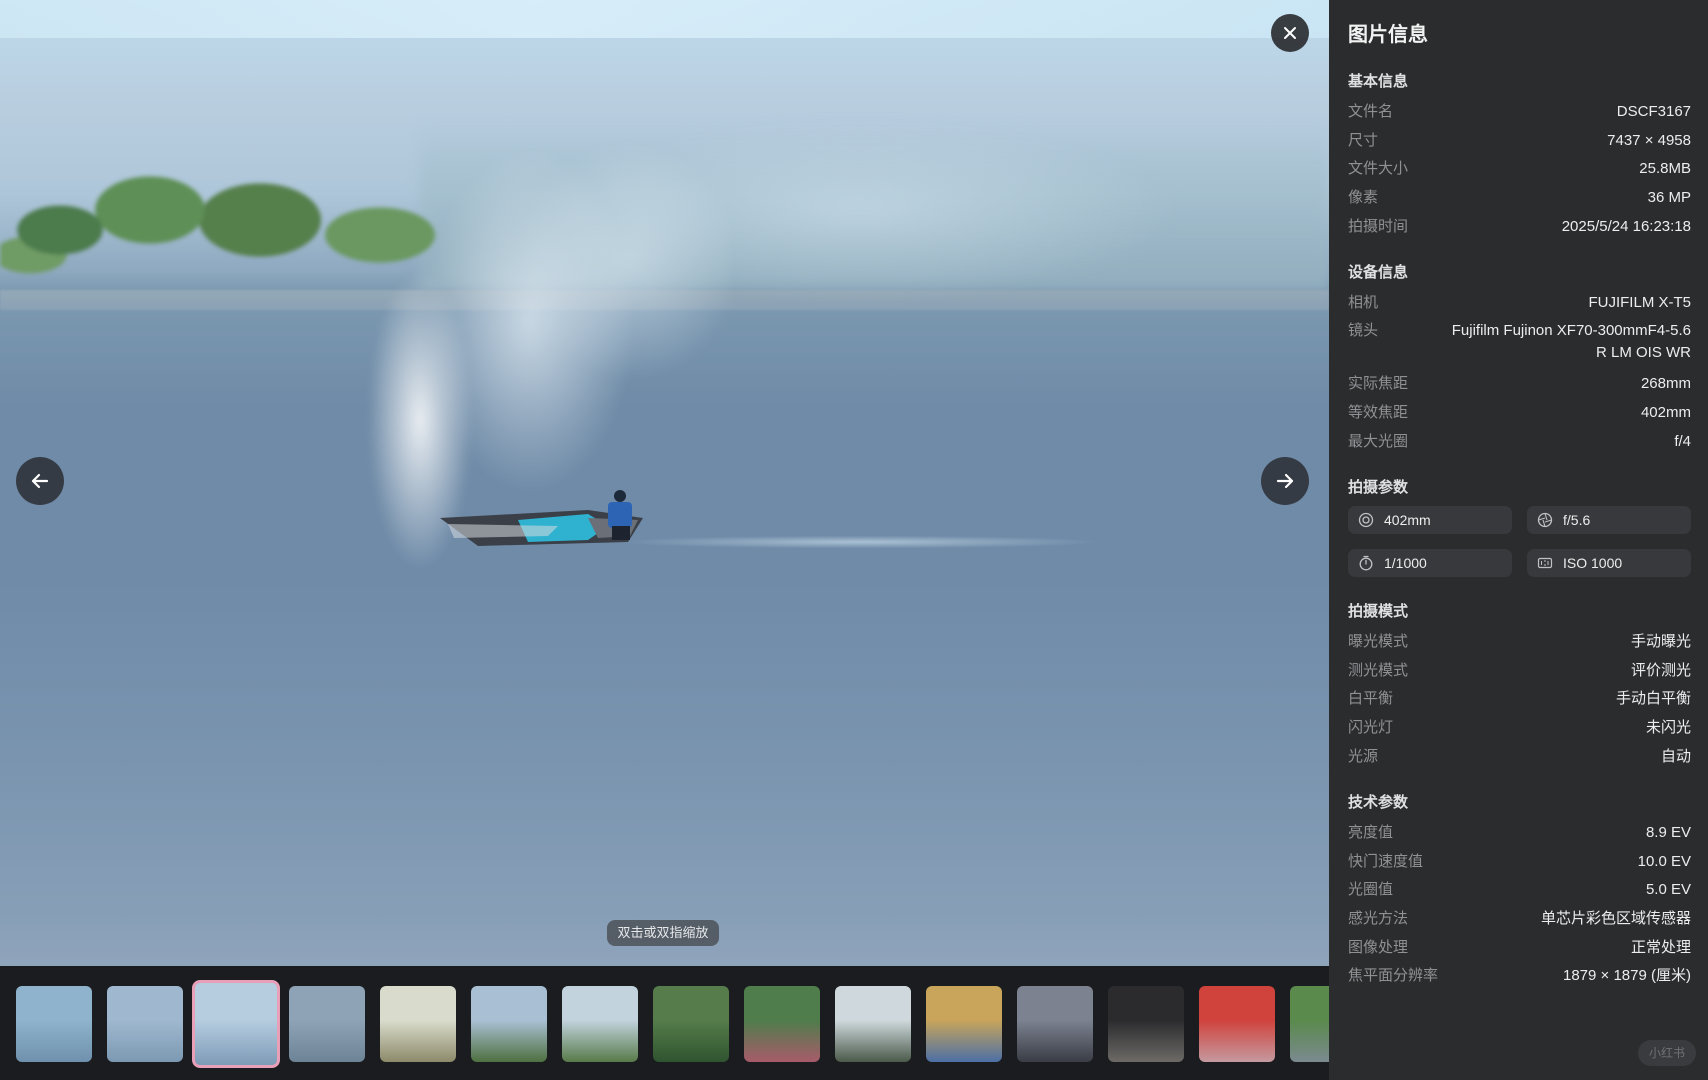 The height and width of the screenshot is (1080, 1708). I want to click on info-value: 评价测光, so click(1660, 670).